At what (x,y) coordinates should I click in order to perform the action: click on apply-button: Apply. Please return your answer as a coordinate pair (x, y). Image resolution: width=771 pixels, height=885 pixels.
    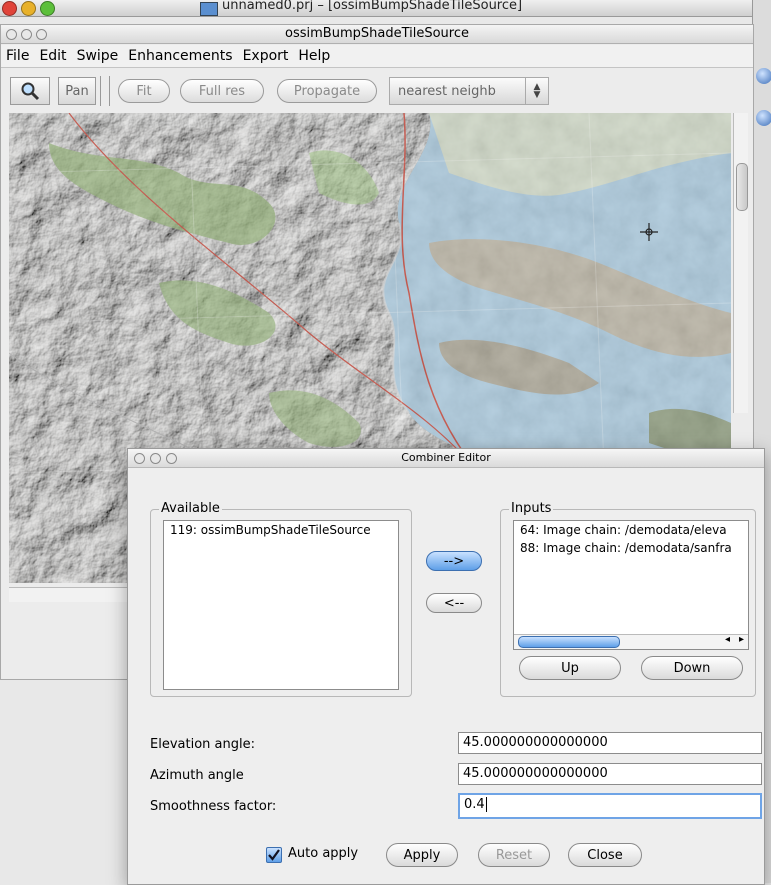
    Looking at the image, I should click on (422, 855).